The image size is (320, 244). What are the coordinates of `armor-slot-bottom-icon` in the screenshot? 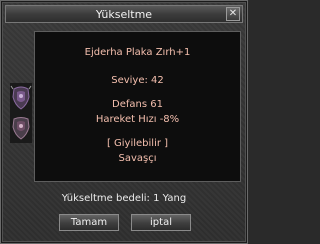 It's located at (21, 129).